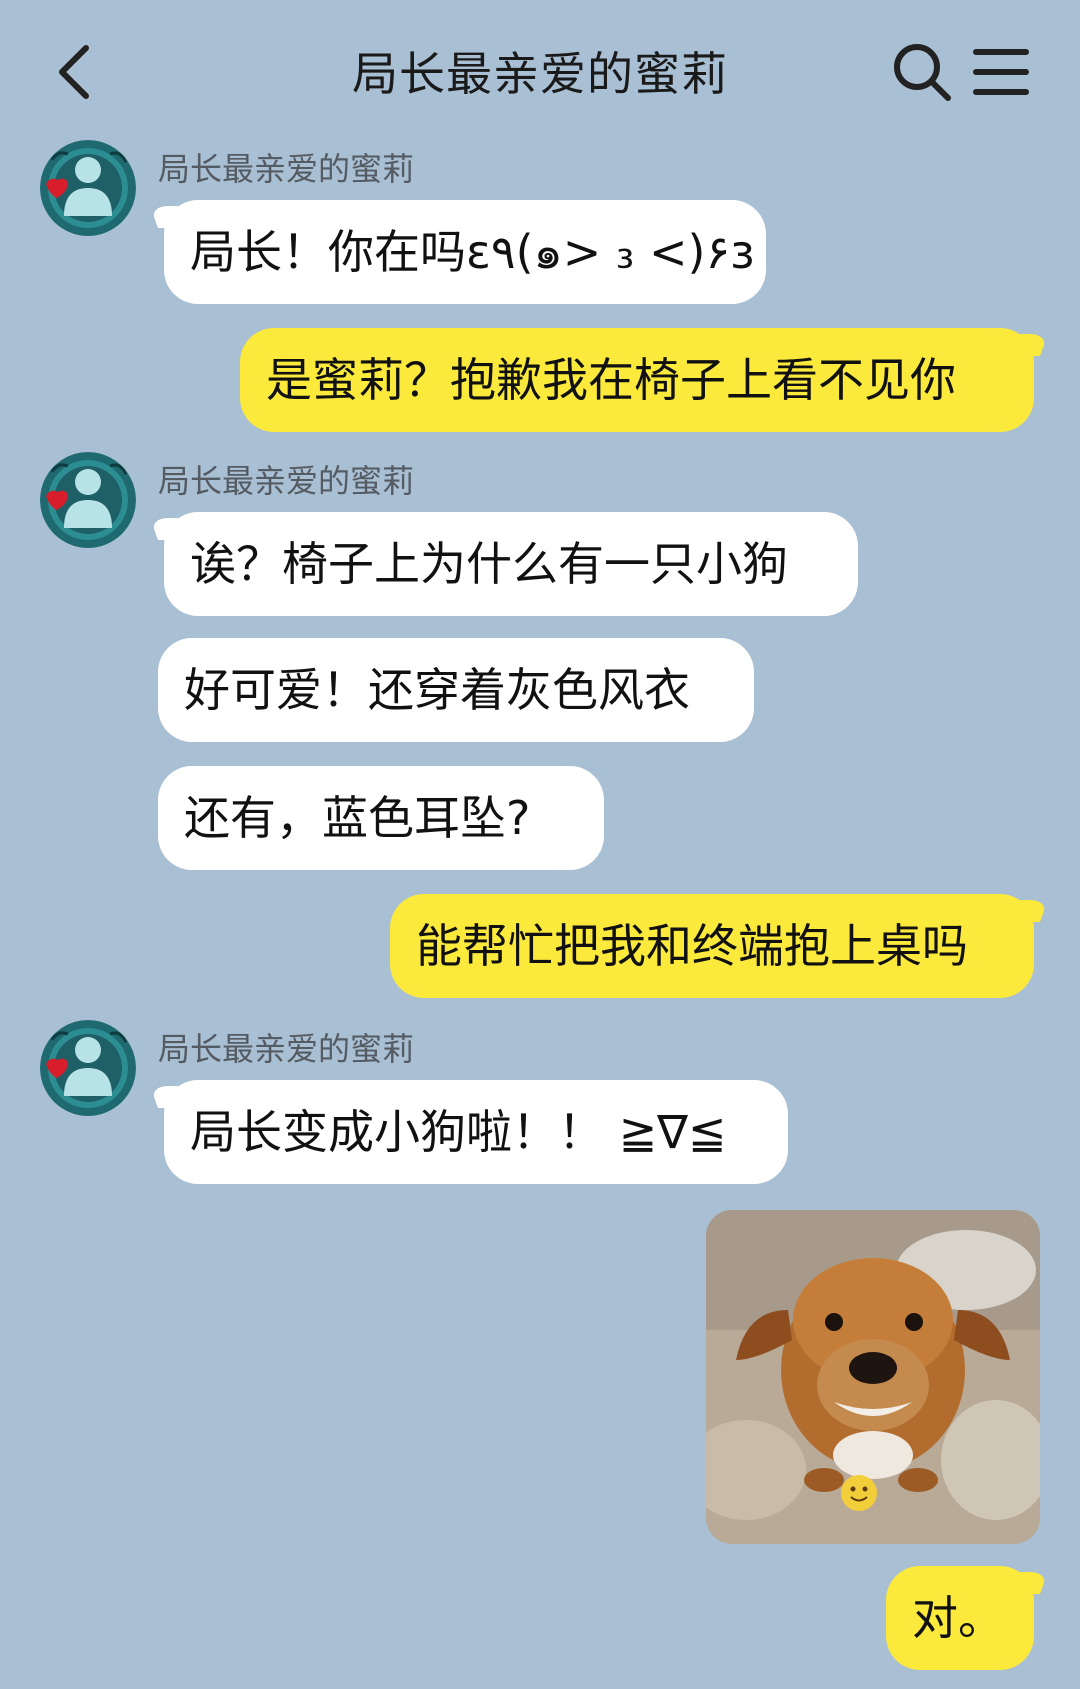  I want to click on message-bubble-outgoing: 能帮忙把我和终端抱上桌吗, so click(712, 946).